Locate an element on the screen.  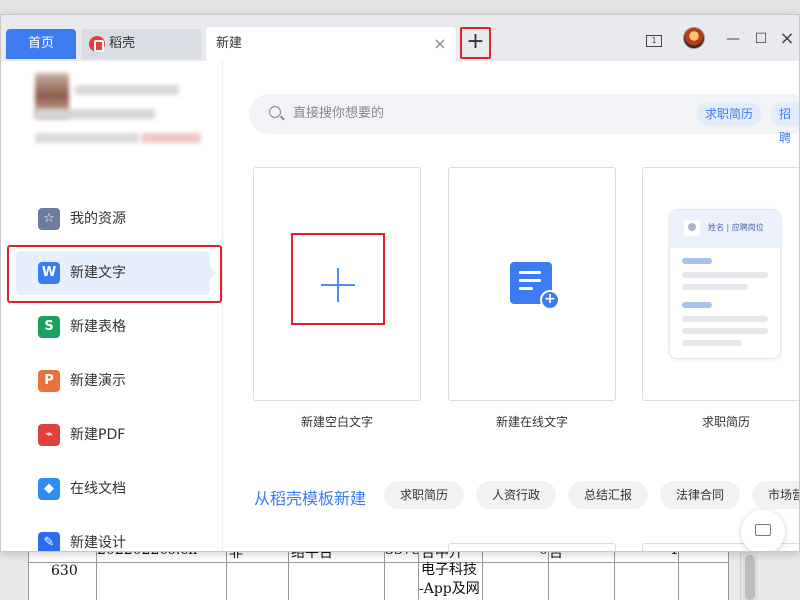
background-cell: 20220220 6.cn is located at coordinates (162, 572).